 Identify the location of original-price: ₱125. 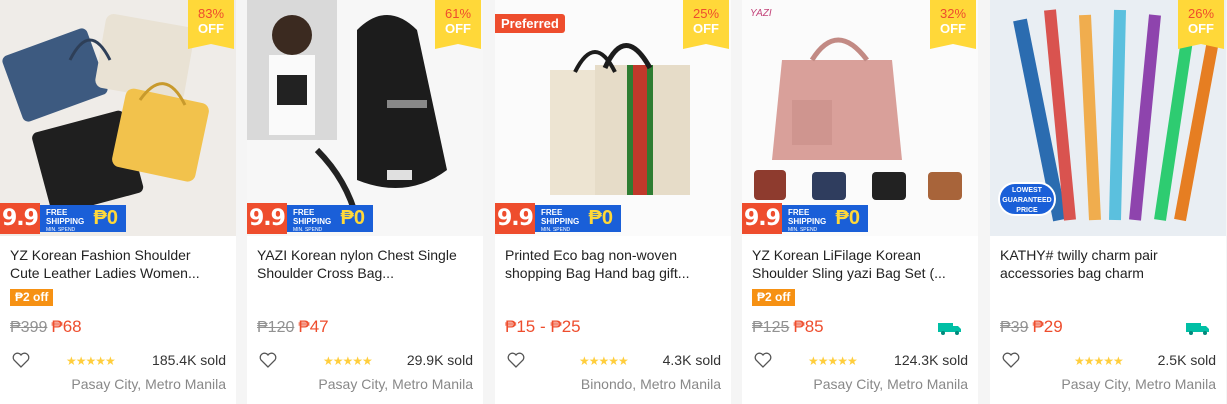
(771, 327).